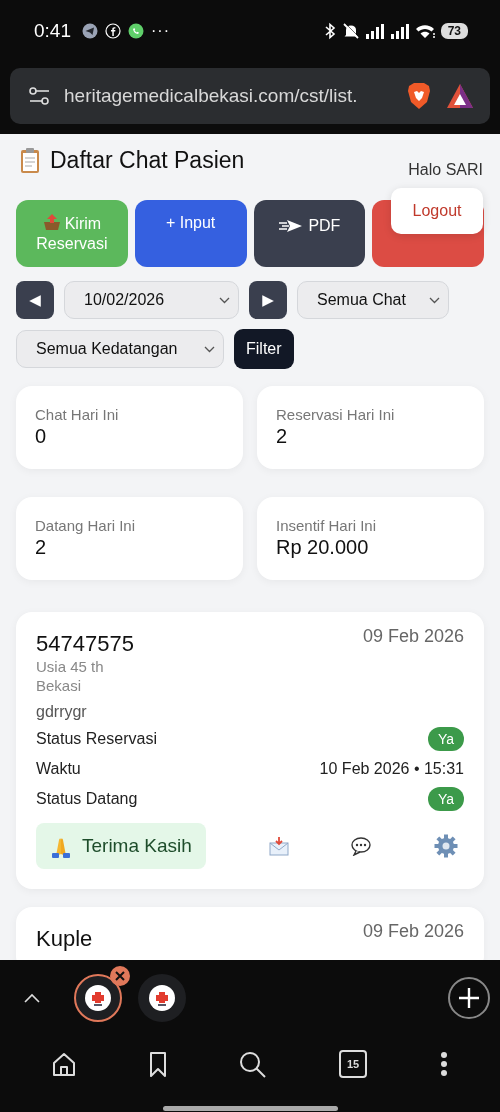  Describe the element at coordinates (85, 644) in the screenshot. I see `patient-name: 54747575` at that location.